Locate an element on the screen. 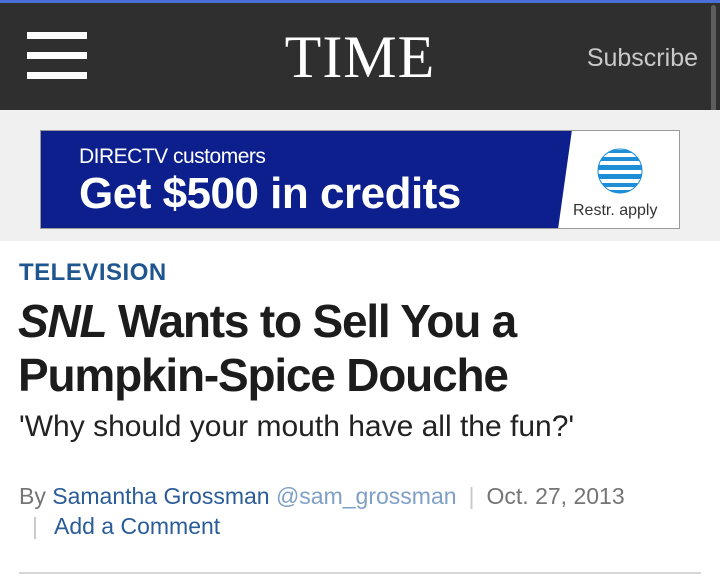  comment-row: | Add a Comment is located at coordinates (126, 526).